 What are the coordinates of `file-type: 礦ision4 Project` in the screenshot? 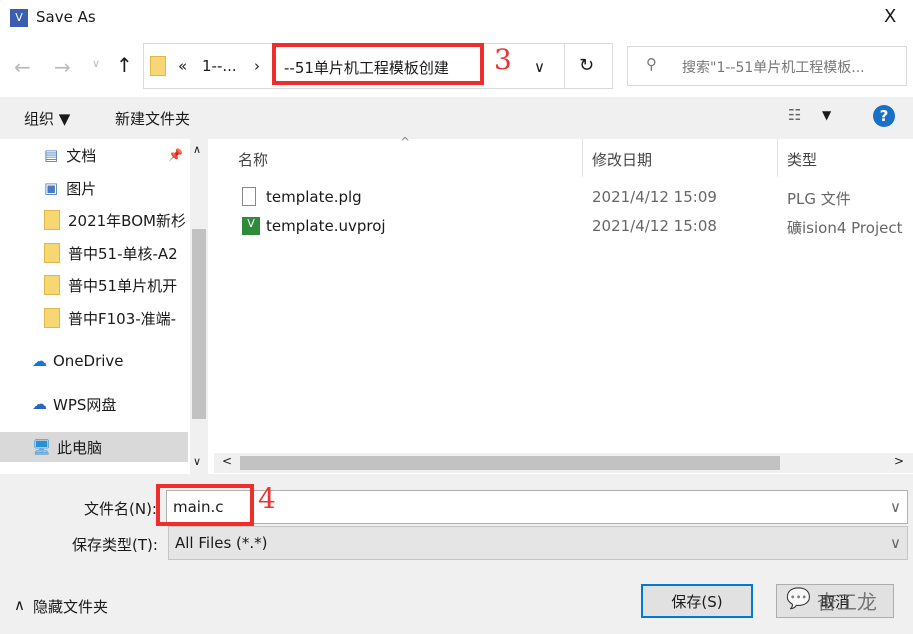 It's located at (845, 228).